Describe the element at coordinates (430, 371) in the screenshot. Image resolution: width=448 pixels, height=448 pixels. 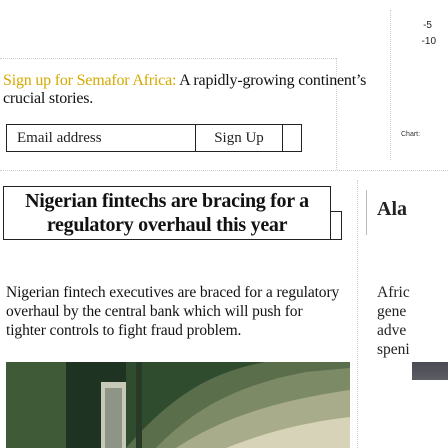
I see `next-story-photo` at that location.